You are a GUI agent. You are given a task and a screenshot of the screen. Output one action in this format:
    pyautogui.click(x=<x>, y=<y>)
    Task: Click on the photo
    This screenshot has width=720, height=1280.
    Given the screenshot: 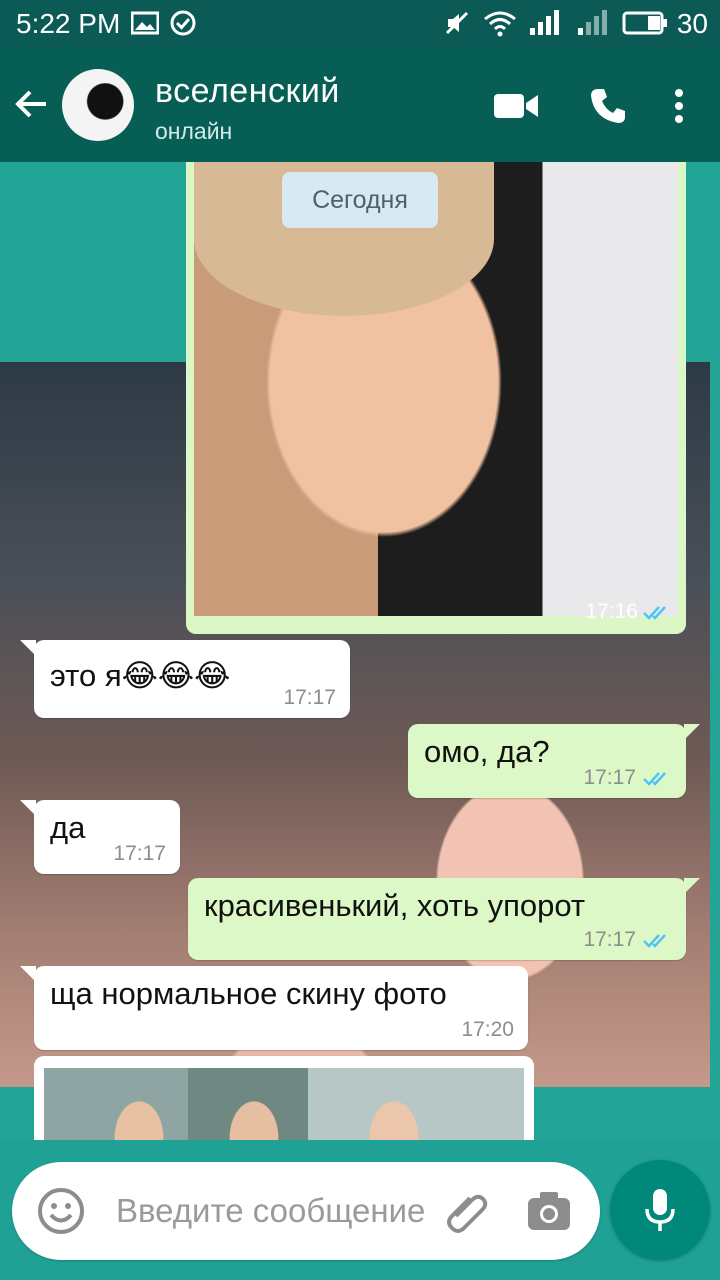 What is the action you would take?
    pyautogui.click(x=284, y=1104)
    